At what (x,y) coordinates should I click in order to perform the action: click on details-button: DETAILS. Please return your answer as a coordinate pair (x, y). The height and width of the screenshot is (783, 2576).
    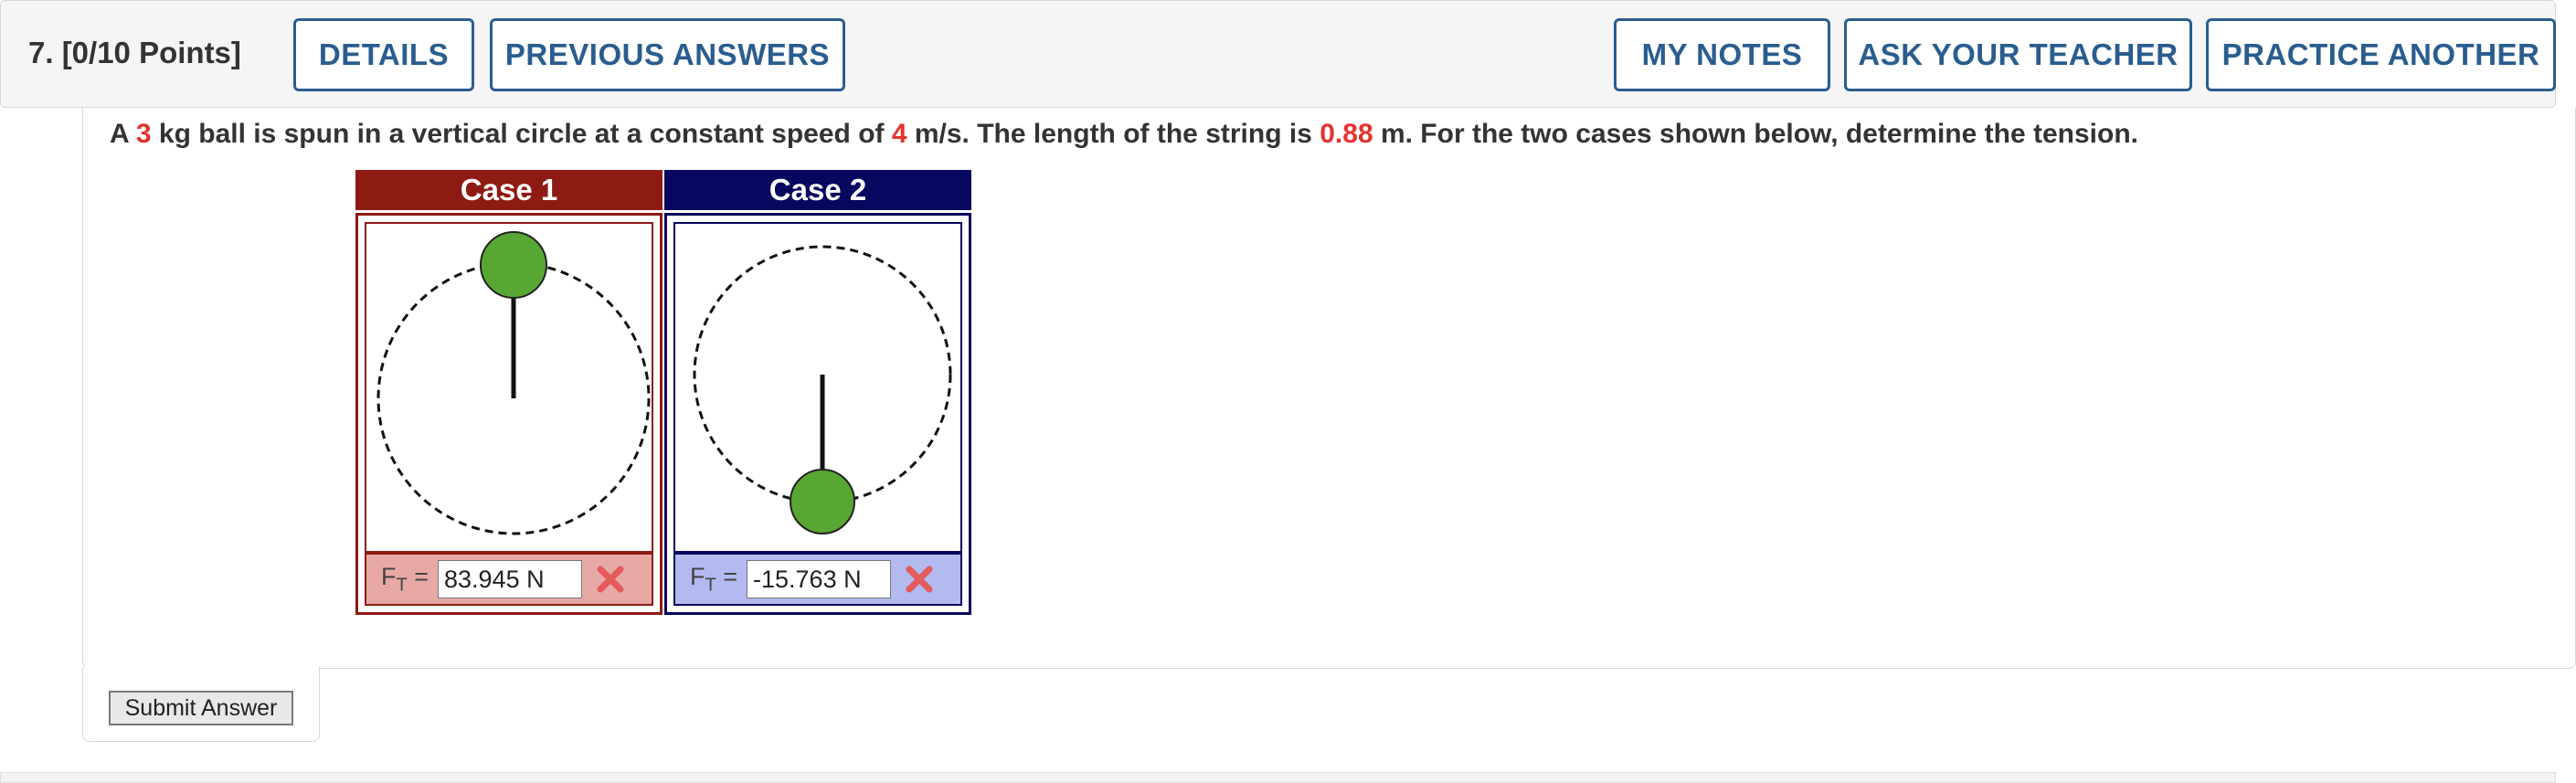
    Looking at the image, I should click on (383, 54).